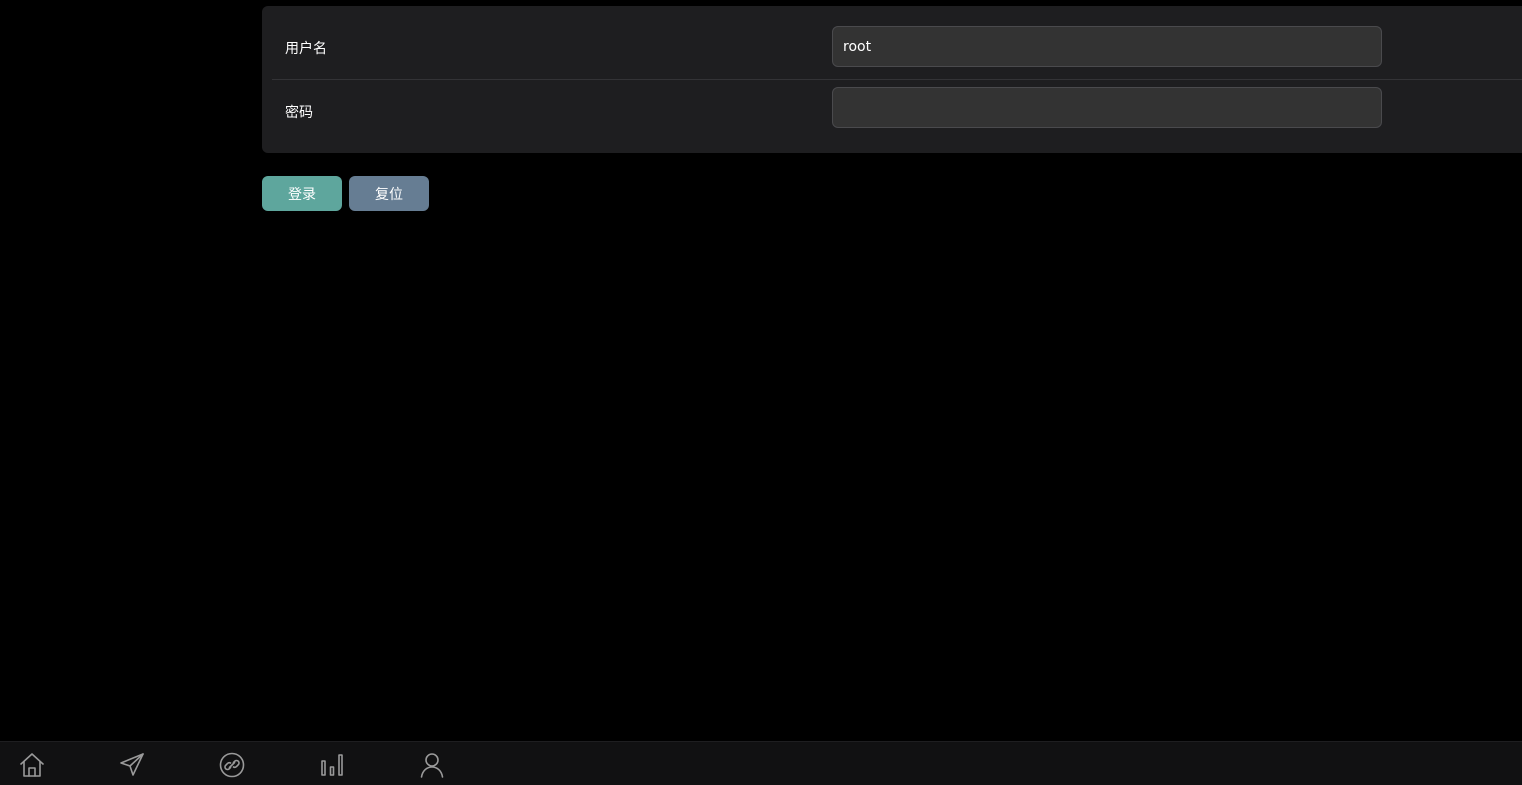 The image size is (1522, 785). Describe the element at coordinates (299, 113) in the screenshot. I see `password-label: 密码` at that location.